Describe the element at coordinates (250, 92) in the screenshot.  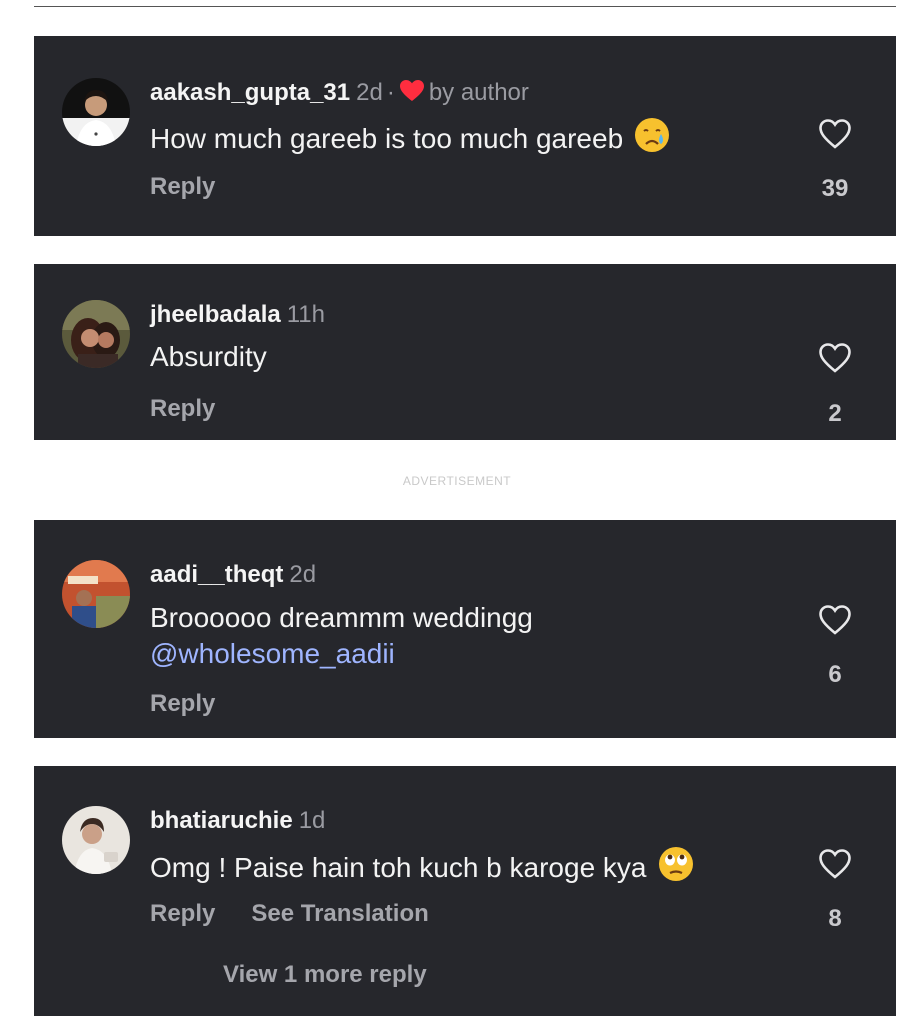
I see `username: aakash_gupta_31` at that location.